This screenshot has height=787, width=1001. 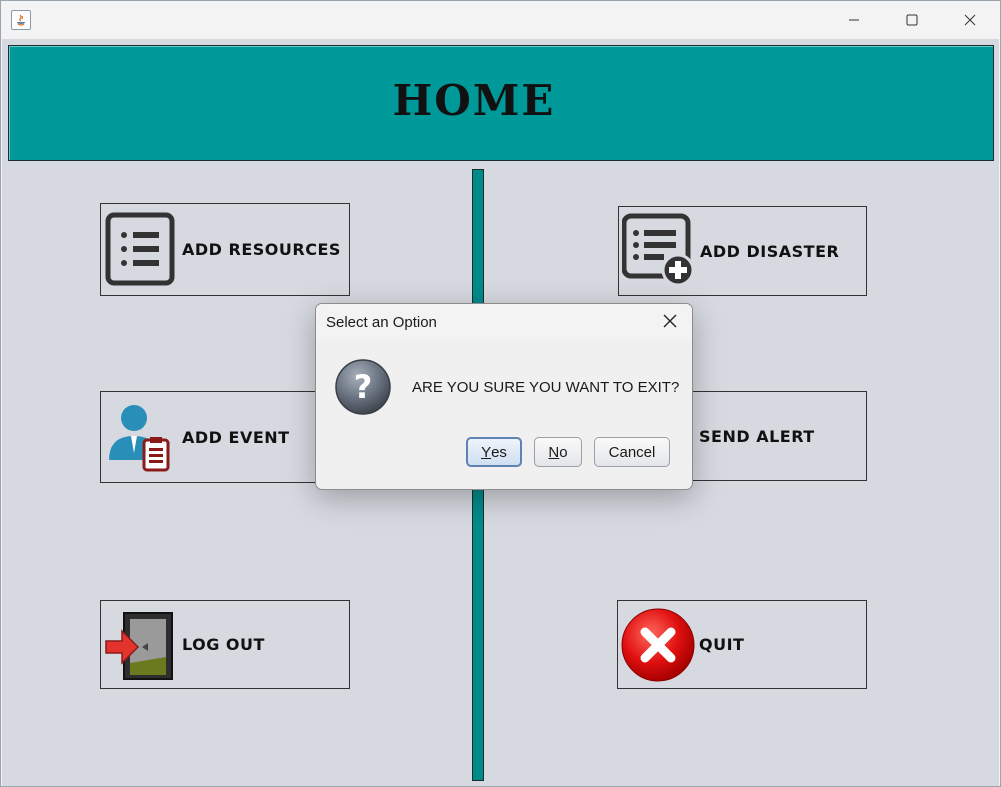 I want to click on log-out-label: LOG OUT, so click(x=223, y=644).